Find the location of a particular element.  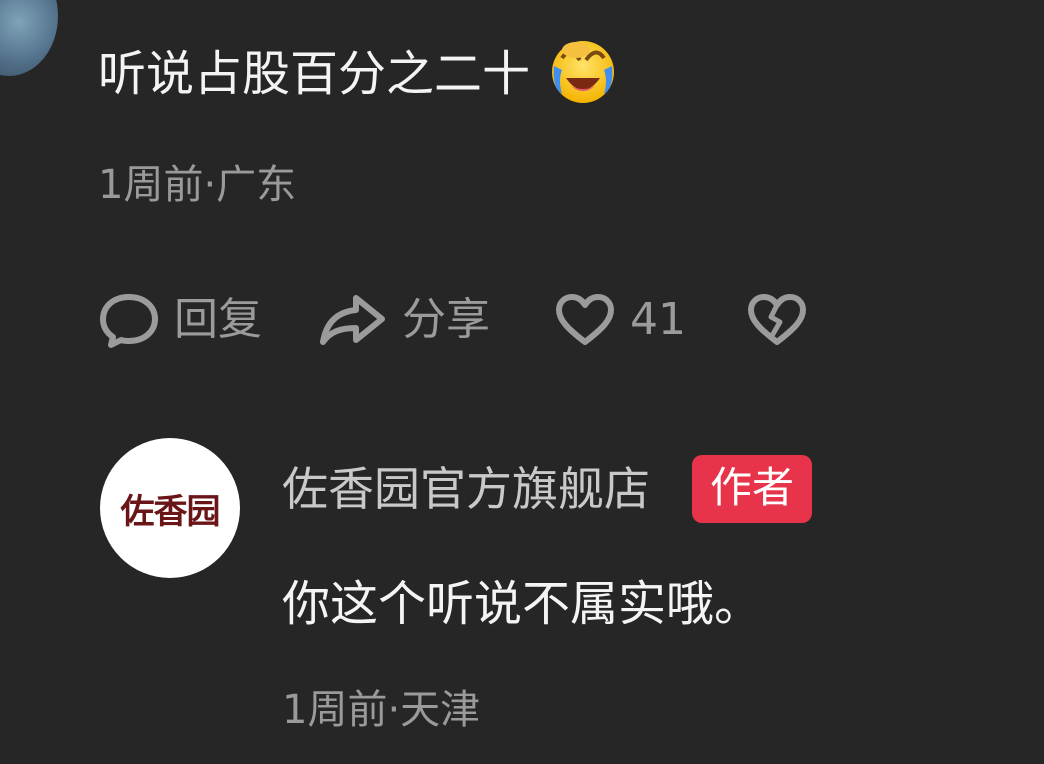

dislike-button is located at coordinates (777, 320).